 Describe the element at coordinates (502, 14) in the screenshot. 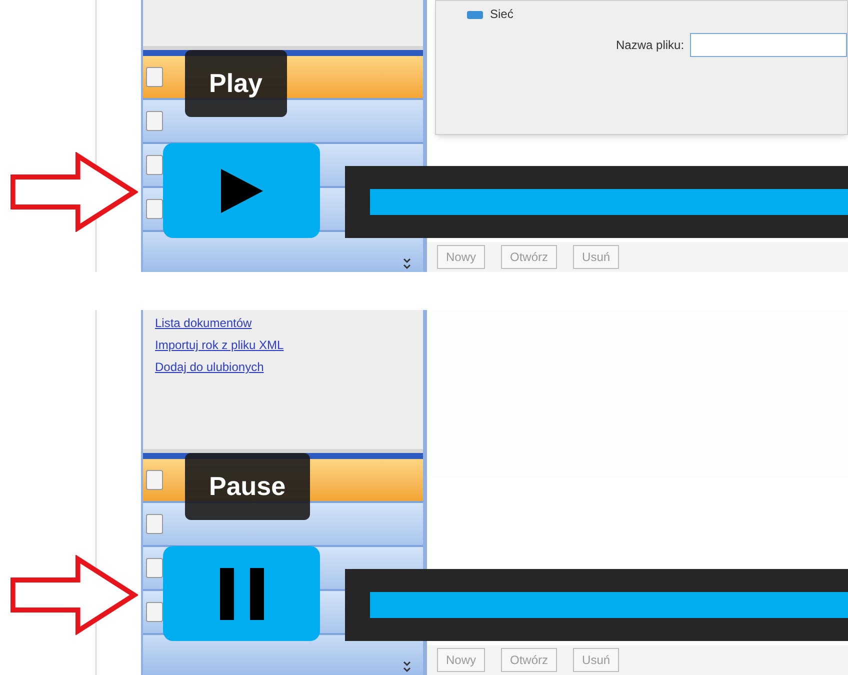

I see `network-label: Sieć` at that location.